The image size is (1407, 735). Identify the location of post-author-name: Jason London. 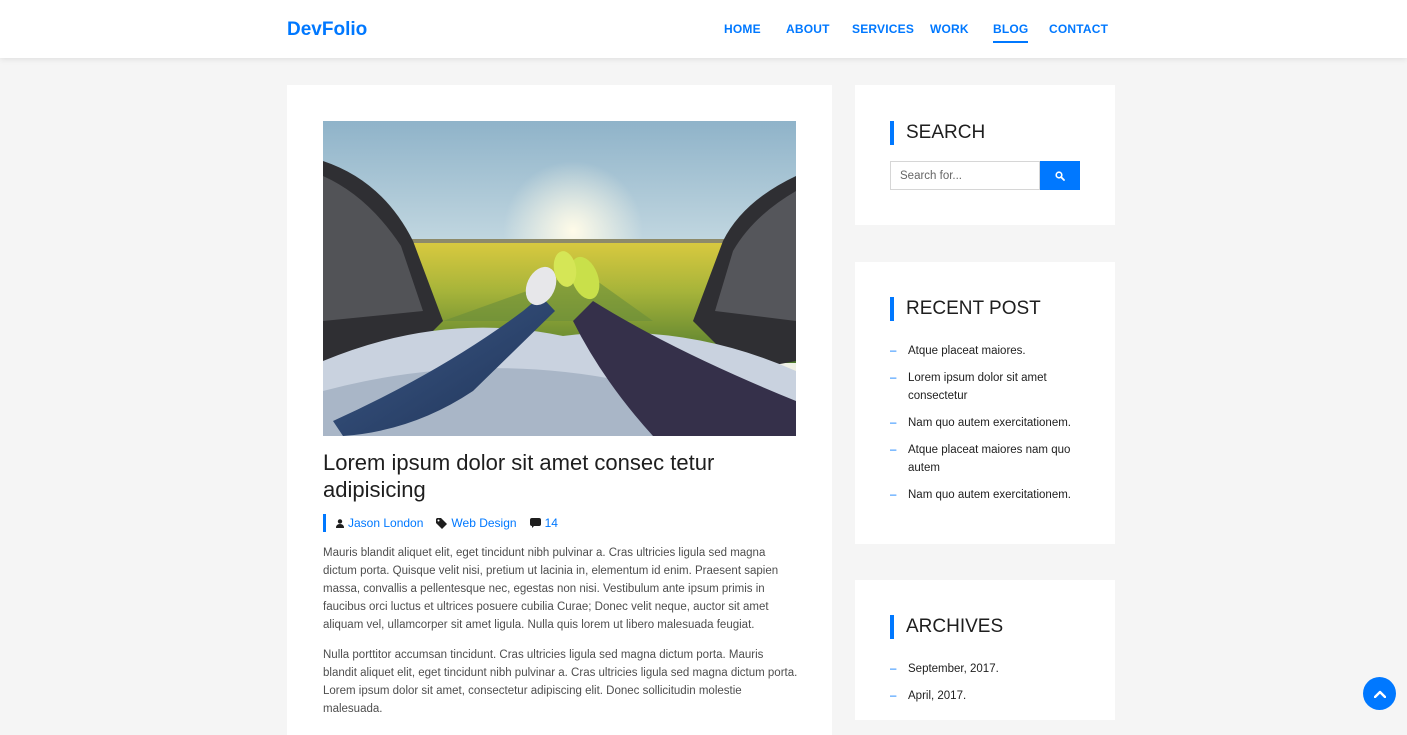
(386, 523).